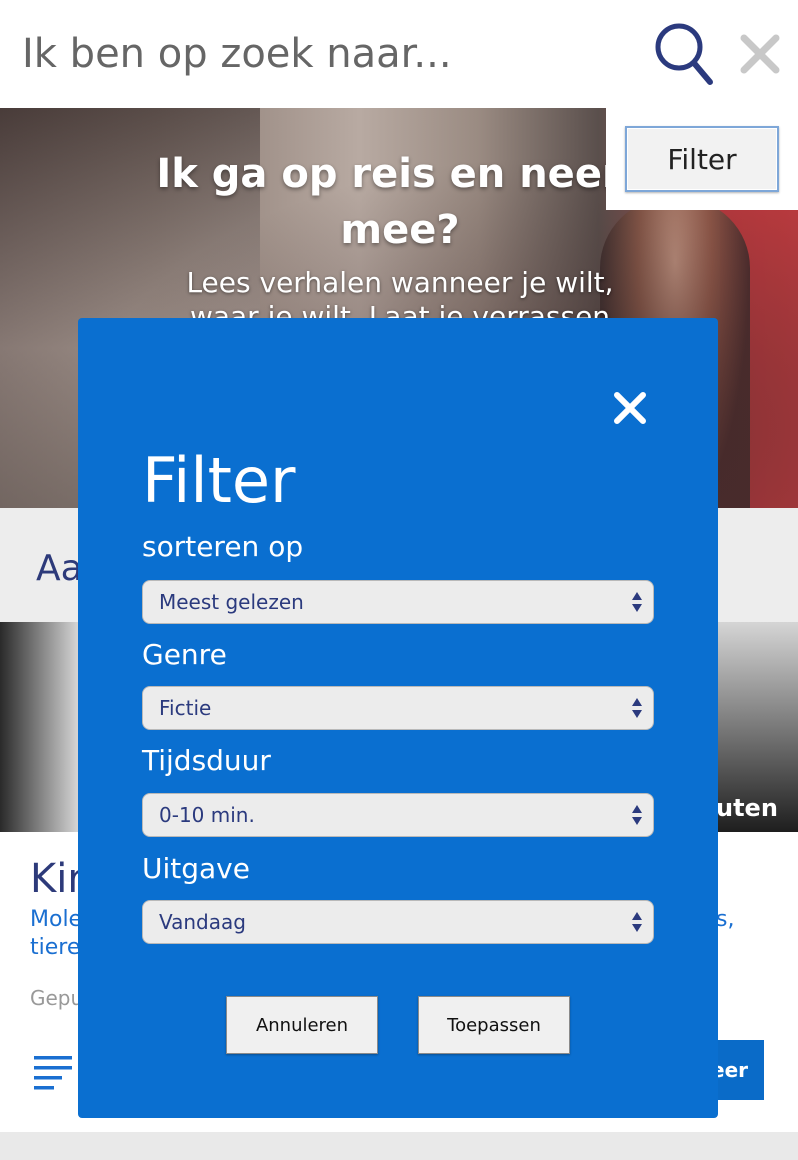 This screenshot has height=1160, width=798. What do you see at coordinates (398, 815) in the screenshot?
I see `duration-select: 0-10 min.` at bounding box center [398, 815].